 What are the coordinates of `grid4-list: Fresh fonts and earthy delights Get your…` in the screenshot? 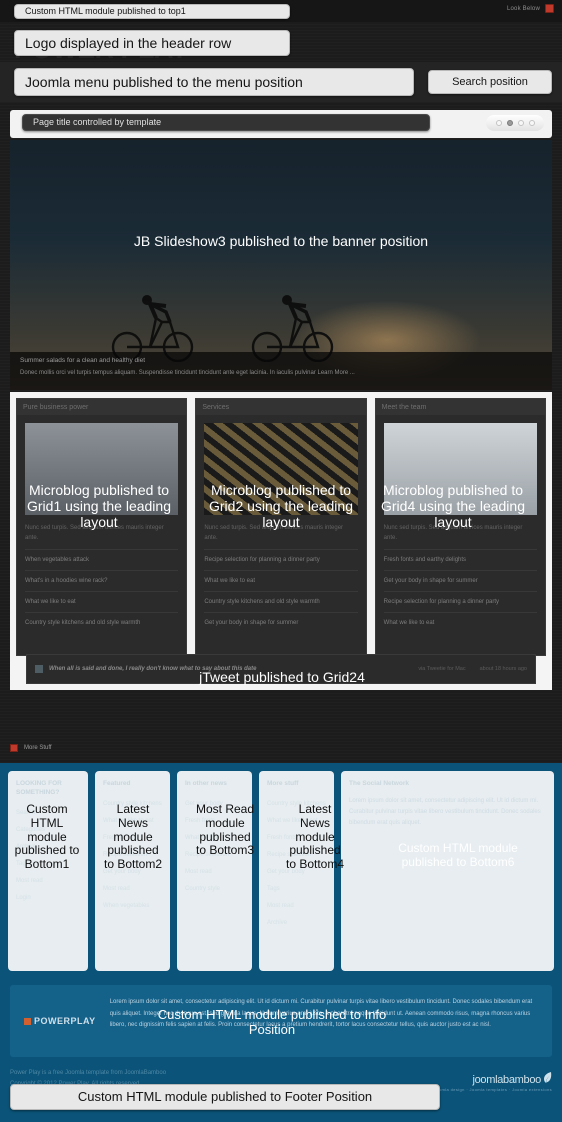 It's located at (460, 591).